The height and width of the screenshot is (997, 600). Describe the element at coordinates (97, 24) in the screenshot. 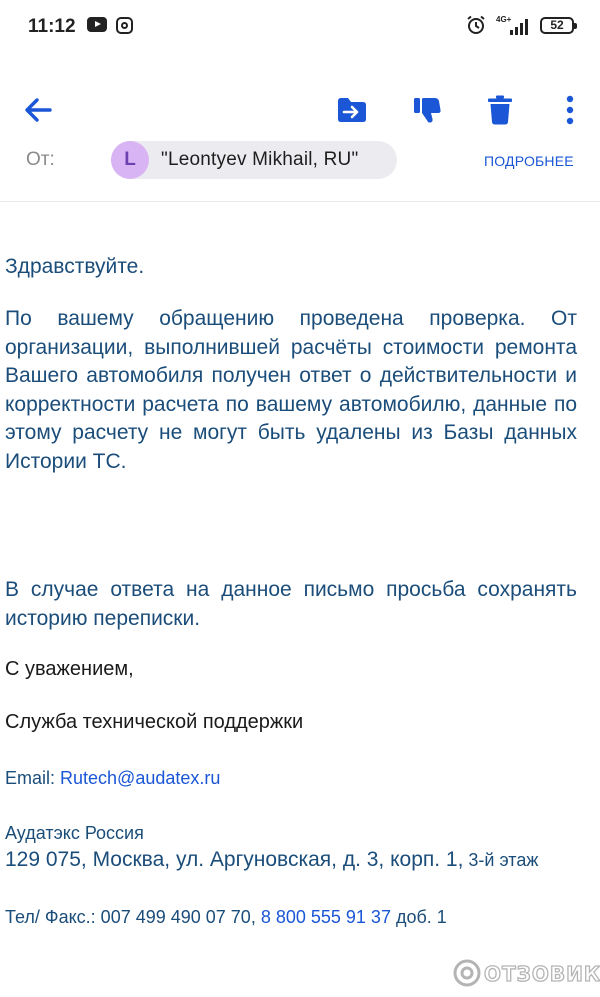

I see `youtube-icon` at that location.